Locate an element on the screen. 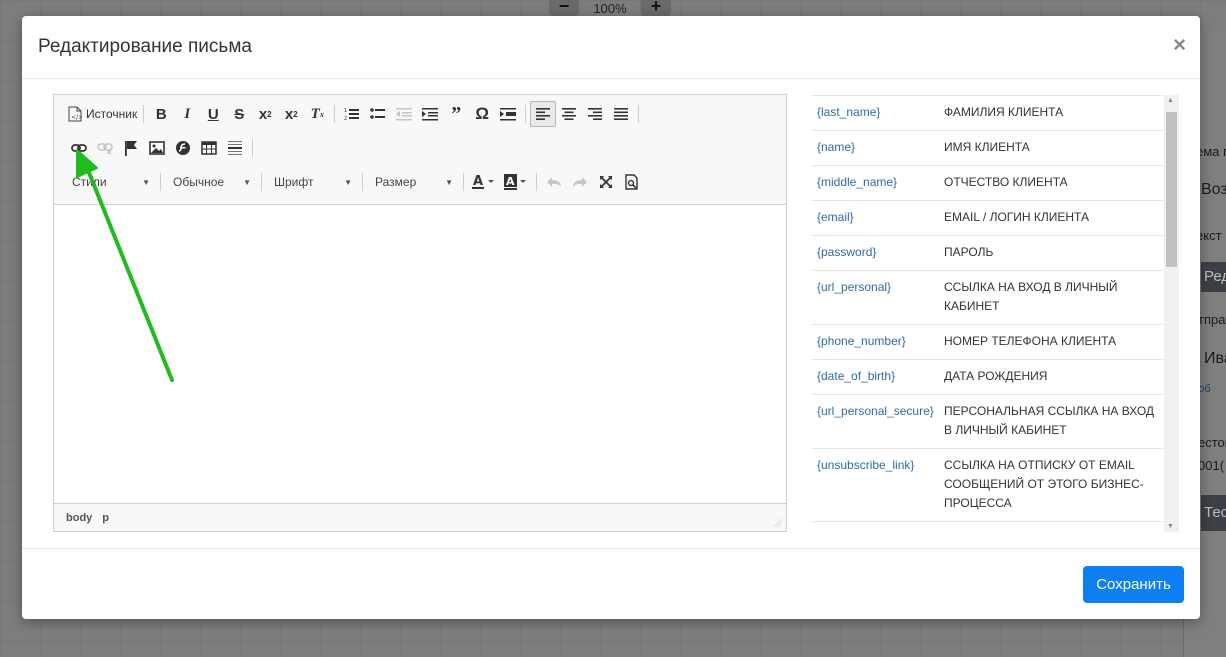 The height and width of the screenshot is (657, 1226). source-icon: </> is located at coordinates (75, 114).